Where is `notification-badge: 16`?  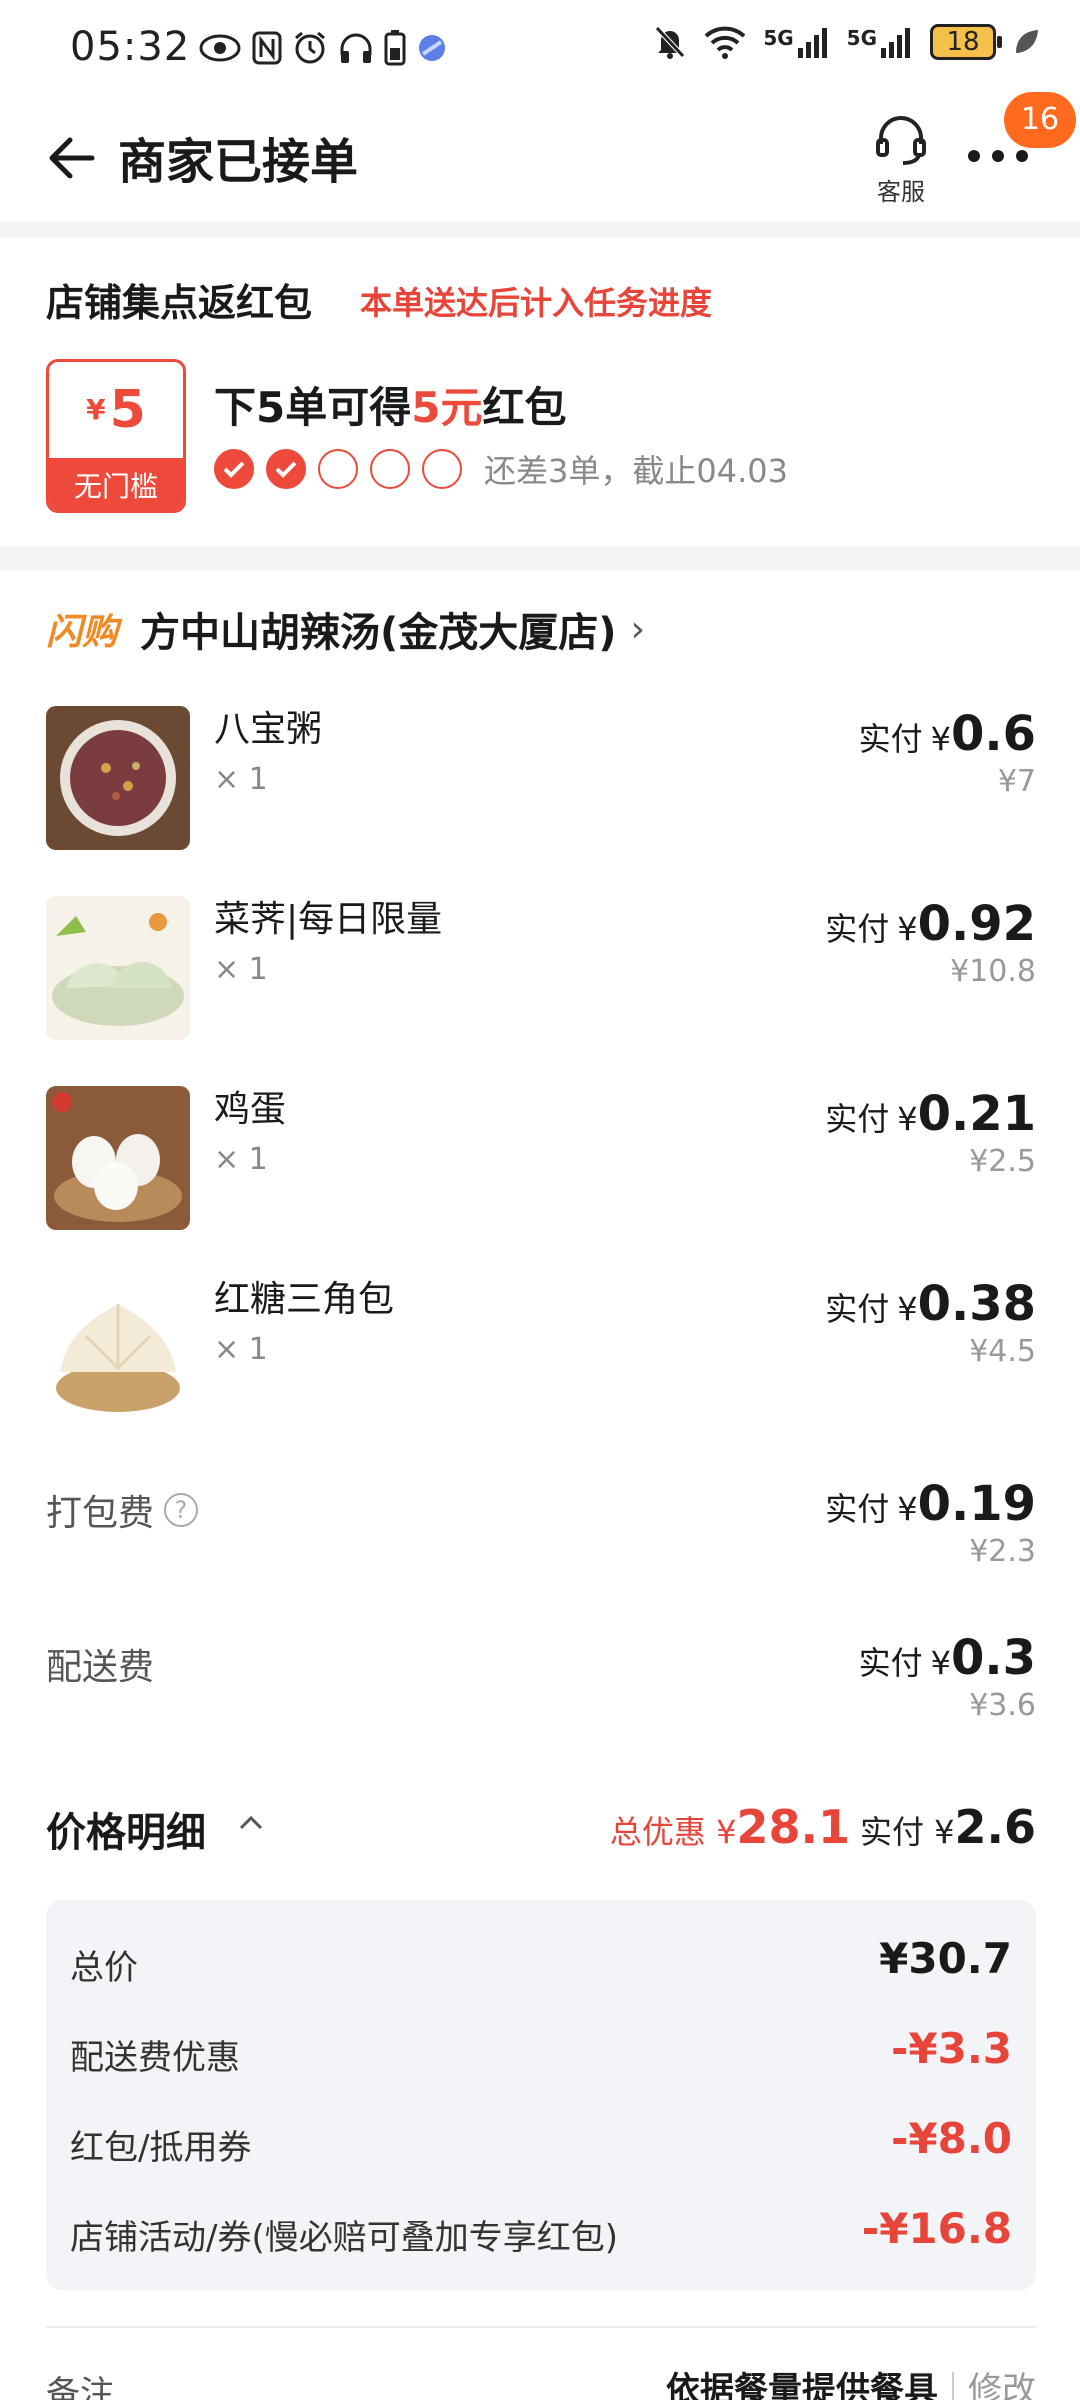
notification-badge: 16 is located at coordinates (1040, 120).